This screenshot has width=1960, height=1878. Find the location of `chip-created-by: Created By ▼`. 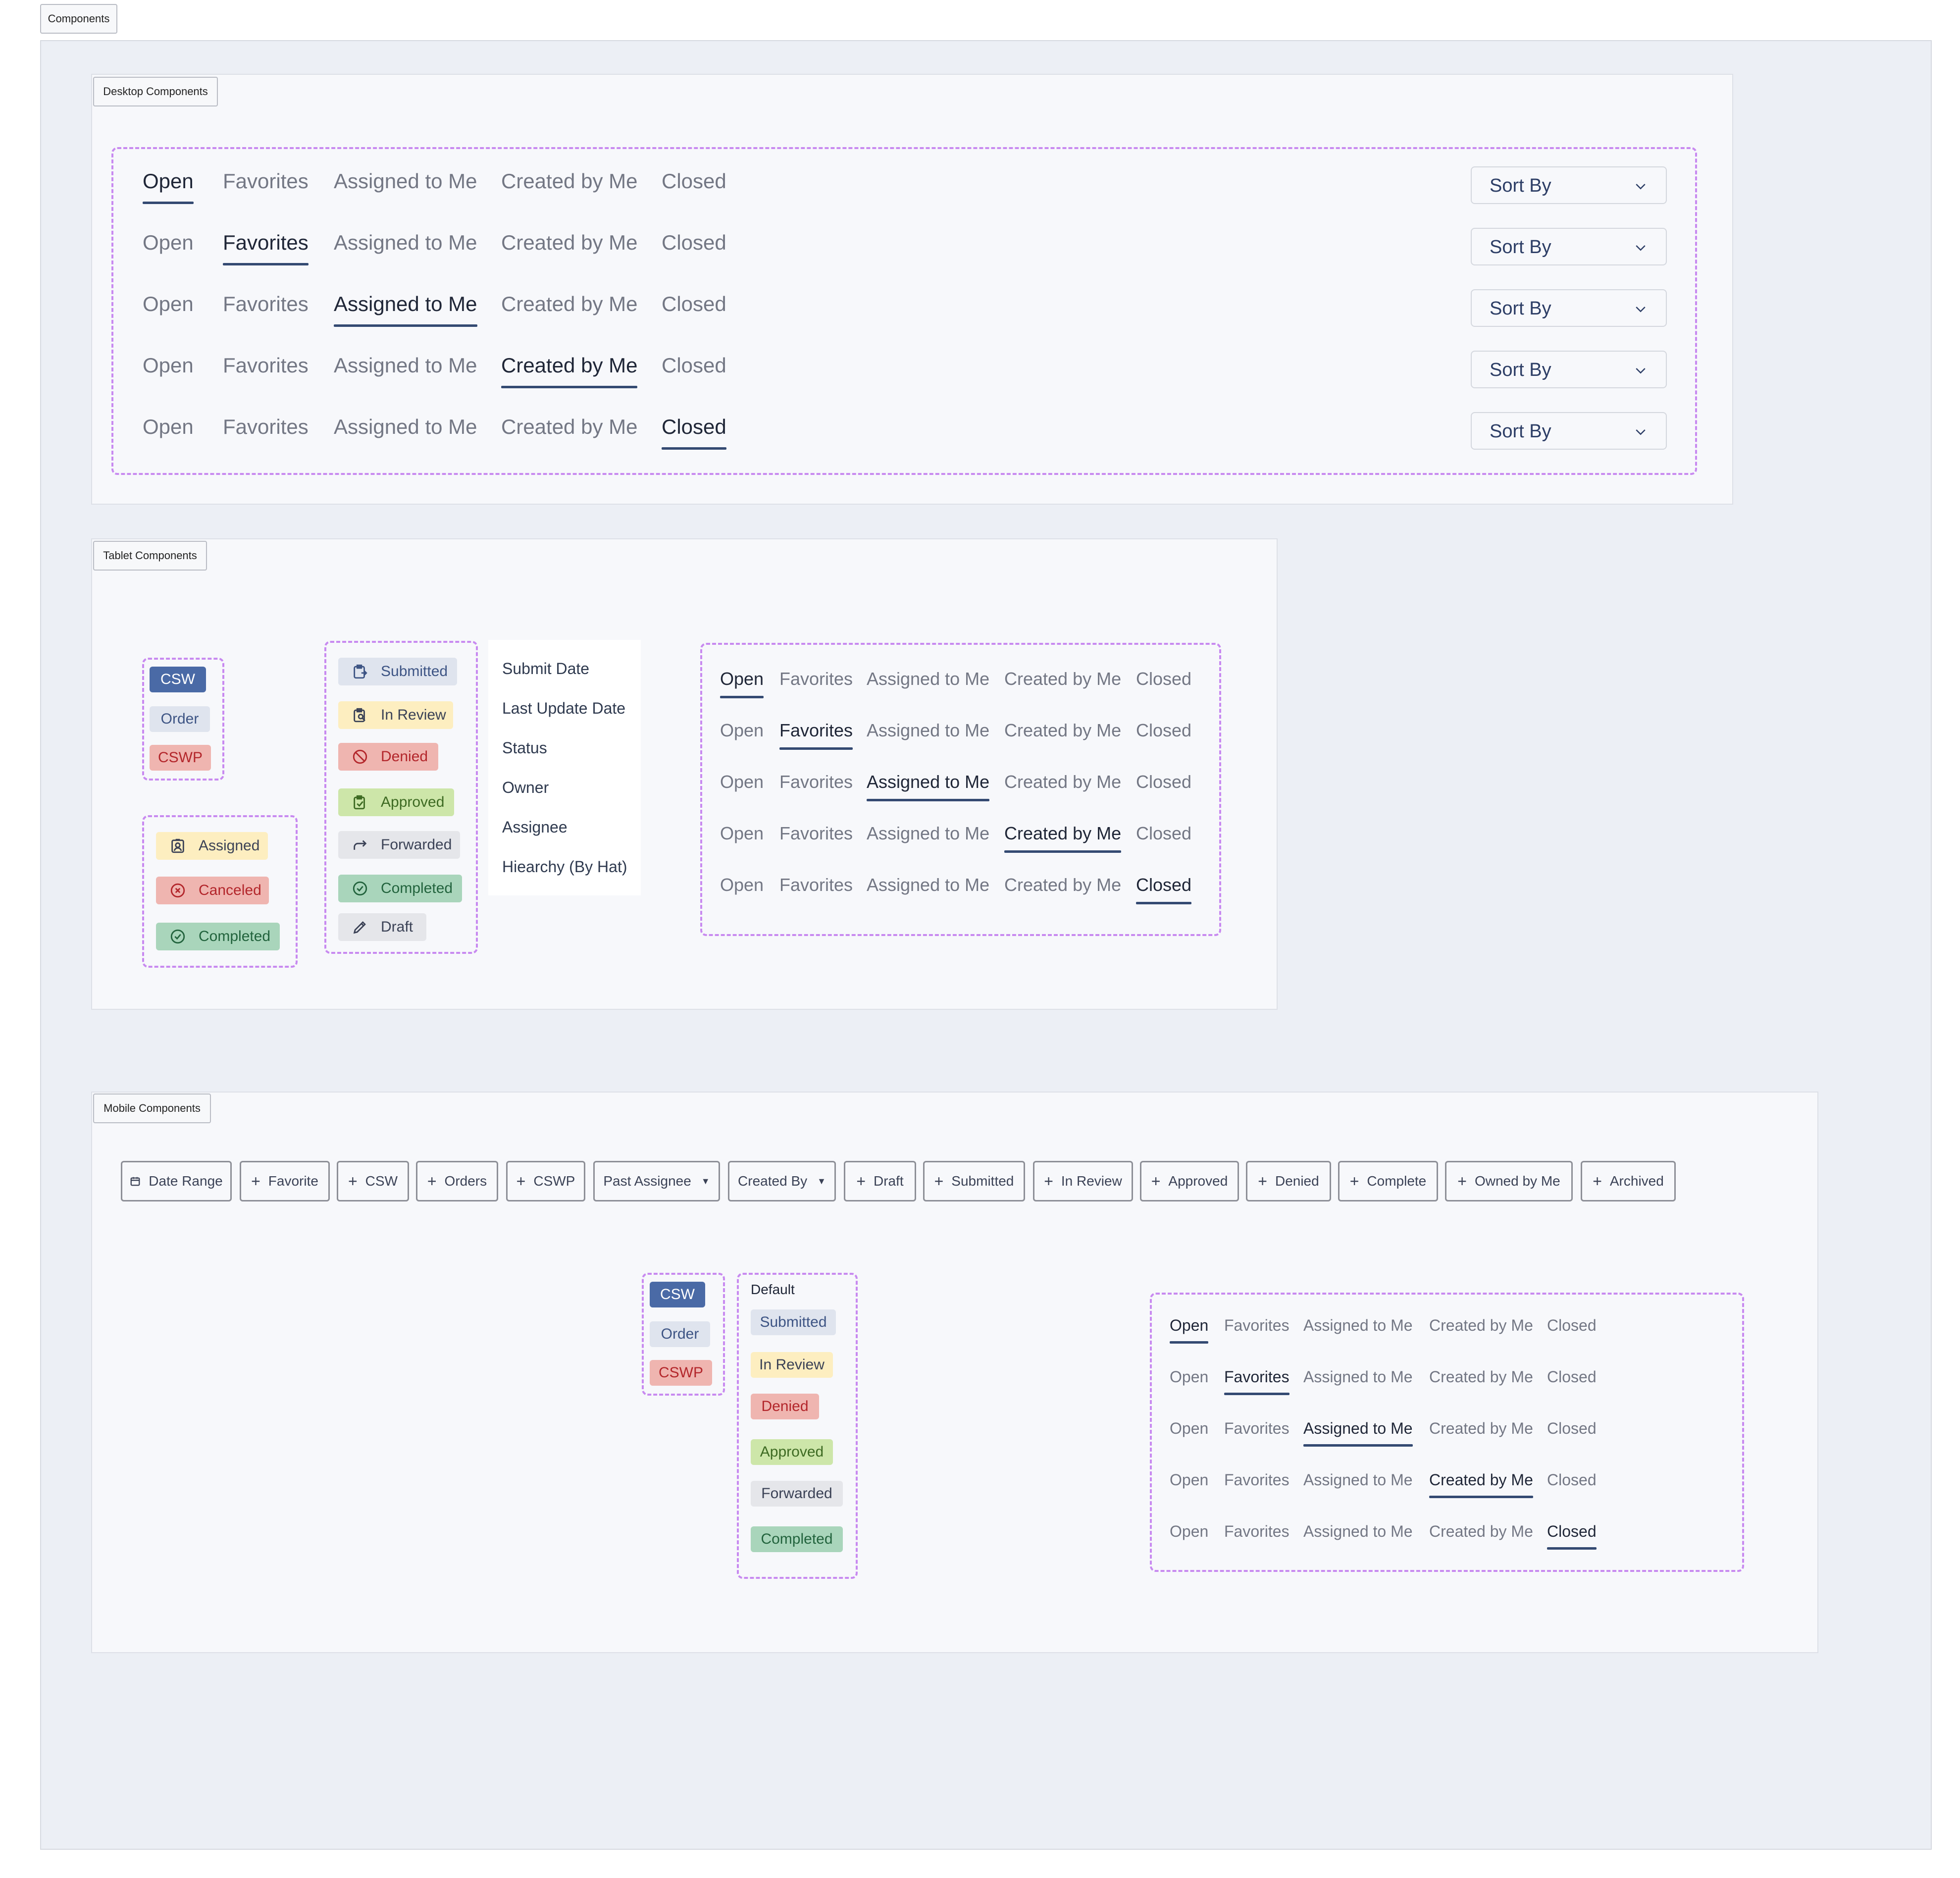

chip-created-by: Created By ▼ is located at coordinates (782, 1181).